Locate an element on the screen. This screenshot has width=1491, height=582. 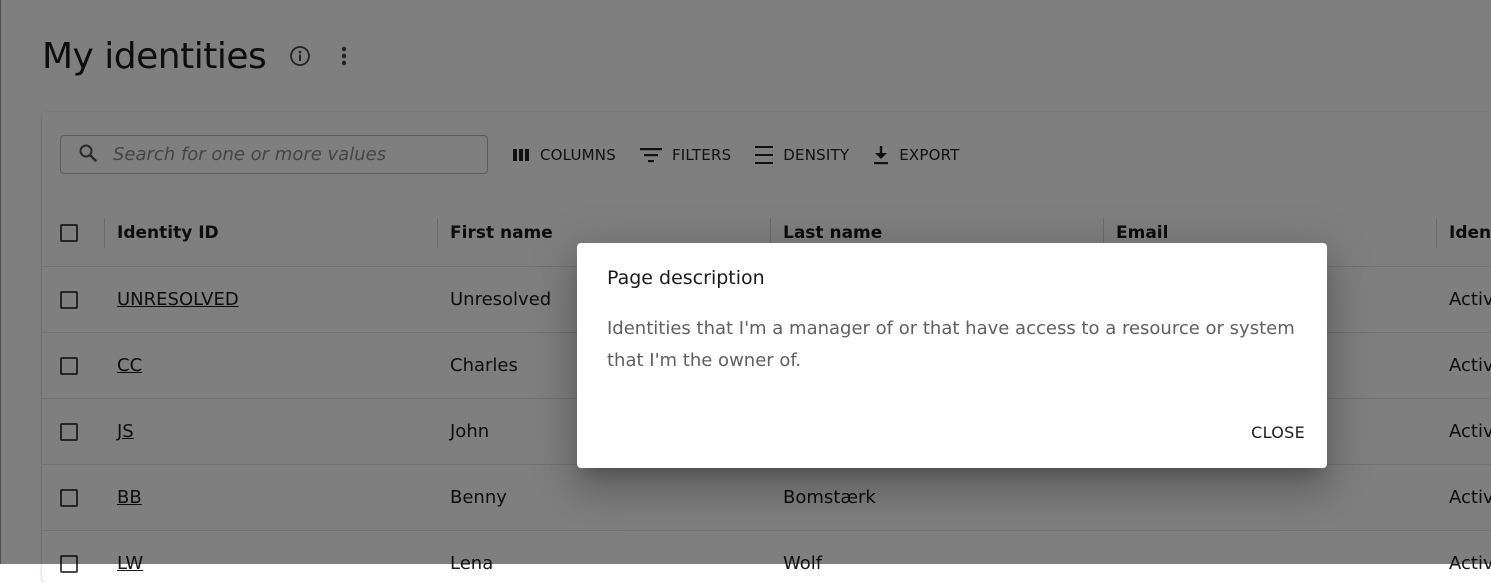
dialog-title: Page description is located at coordinates (686, 278).